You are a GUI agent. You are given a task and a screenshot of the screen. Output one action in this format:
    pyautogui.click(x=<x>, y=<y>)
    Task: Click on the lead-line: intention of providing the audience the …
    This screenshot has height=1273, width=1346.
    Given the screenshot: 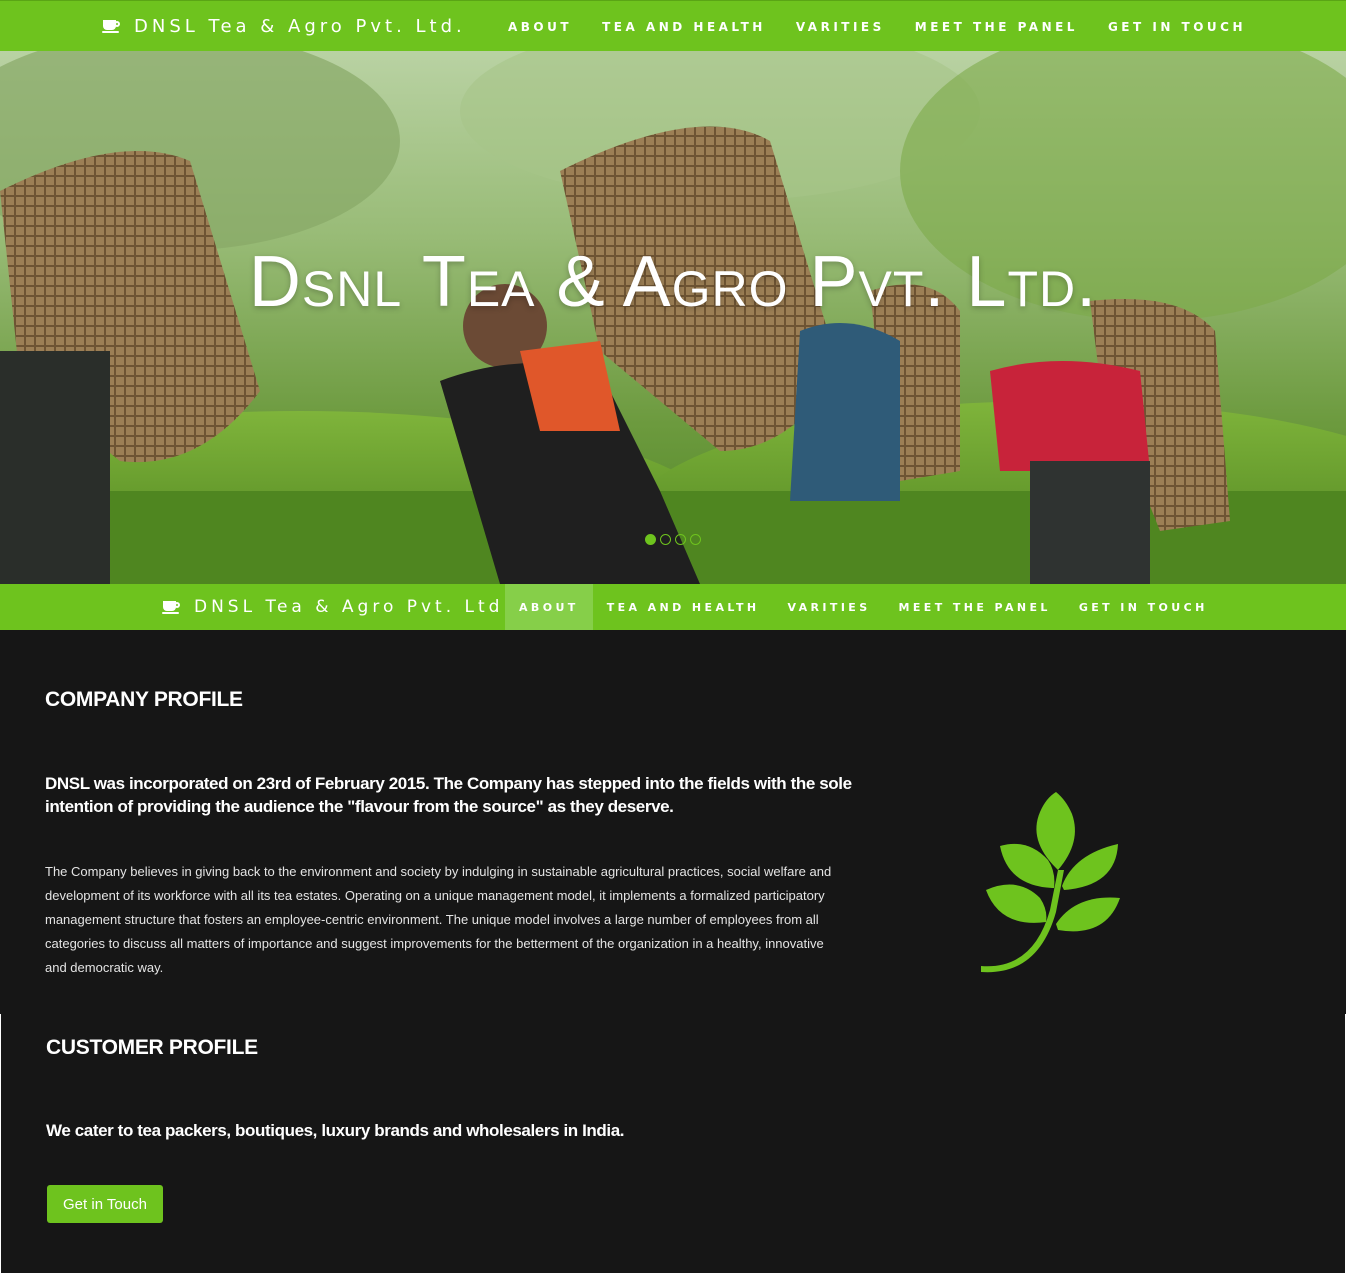 What is the action you would take?
    pyautogui.click(x=359, y=806)
    